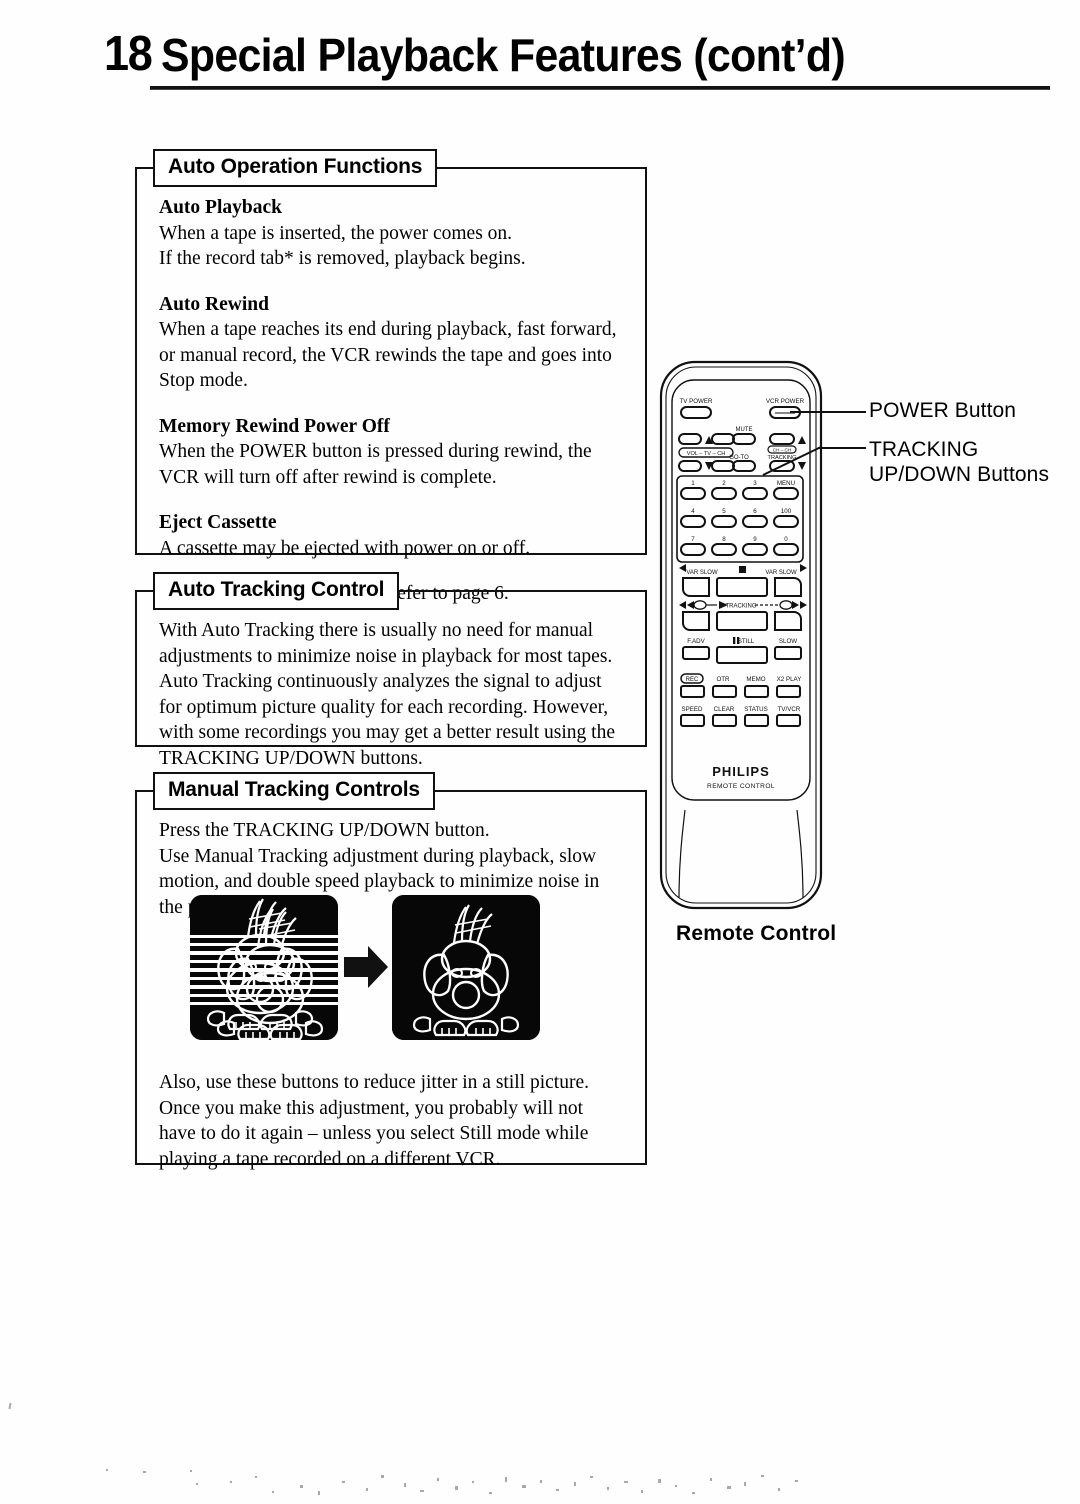 This screenshot has width=1080, height=1504. What do you see at coordinates (744, 439) in the screenshot?
I see `remote-button-mute` at bounding box center [744, 439].